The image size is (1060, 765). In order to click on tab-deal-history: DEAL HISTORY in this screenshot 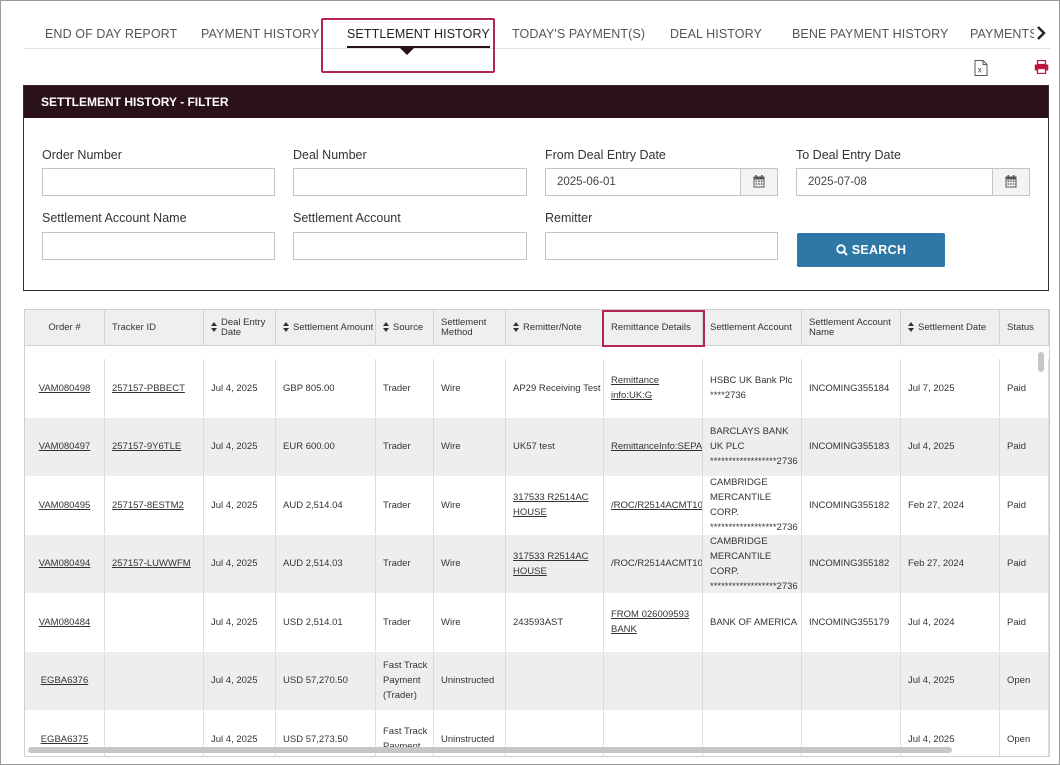, I will do `click(716, 33)`.